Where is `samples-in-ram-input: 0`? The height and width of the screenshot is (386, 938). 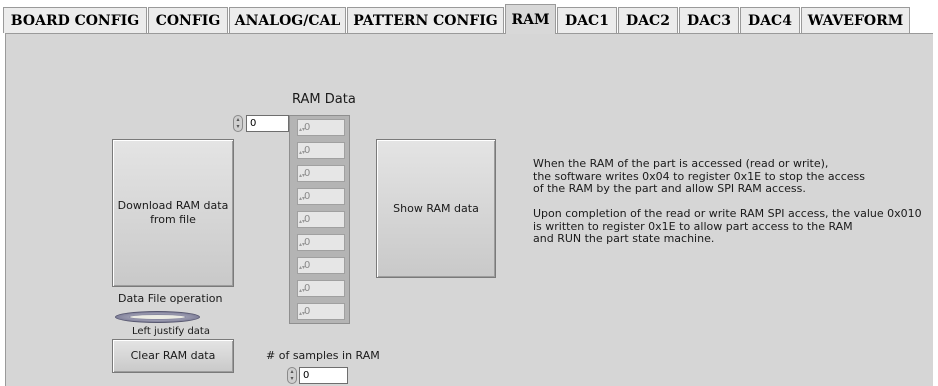
samples-in-ram-input: 0 is located at coordinates (323, 375).